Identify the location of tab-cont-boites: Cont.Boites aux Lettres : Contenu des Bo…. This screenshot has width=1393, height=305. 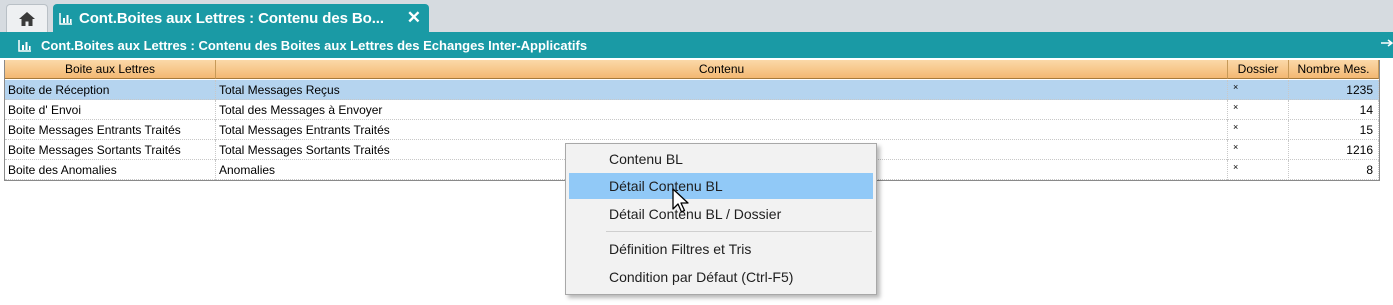
(241, 18).